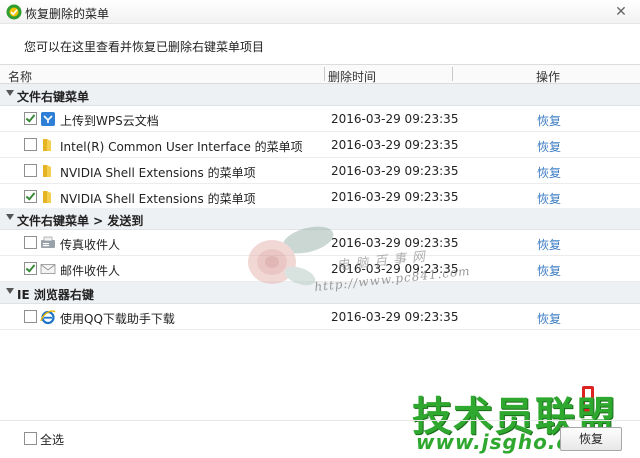  I want to click on select-all-checkbox, so click(30, 438).